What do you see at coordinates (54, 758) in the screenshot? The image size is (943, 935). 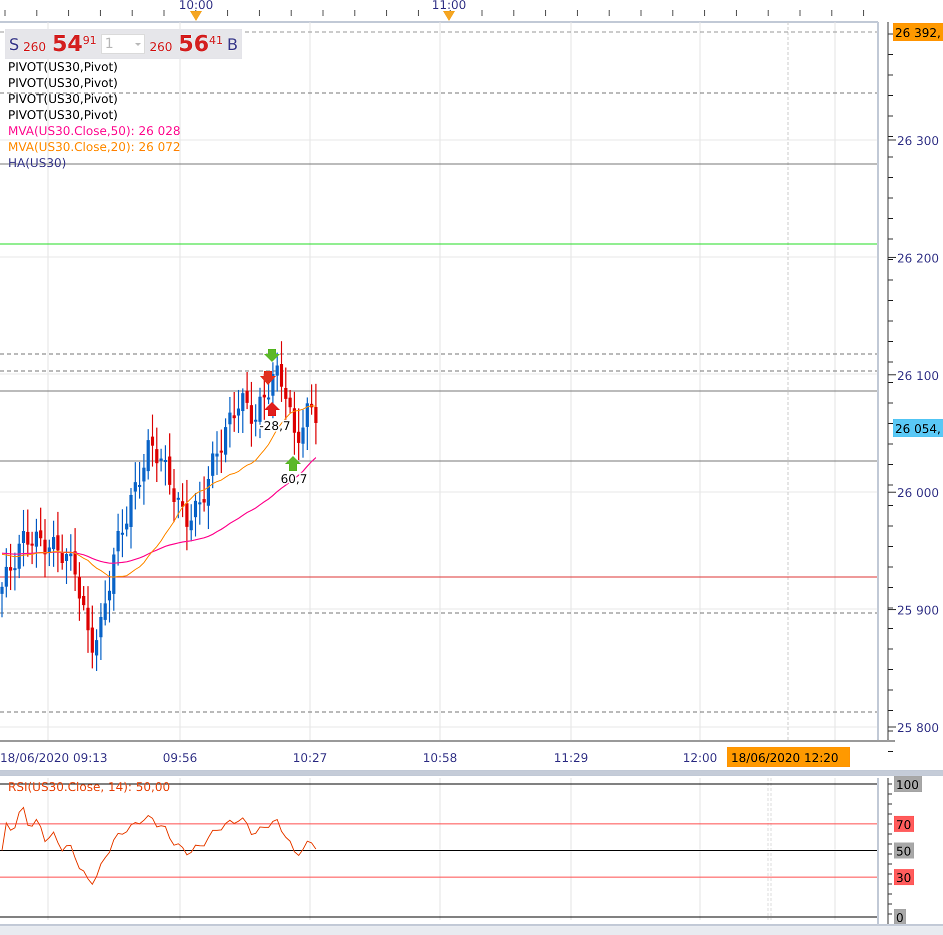 I see `time-label: 18/06/2020 09:13` at bounding box center [54, 758].